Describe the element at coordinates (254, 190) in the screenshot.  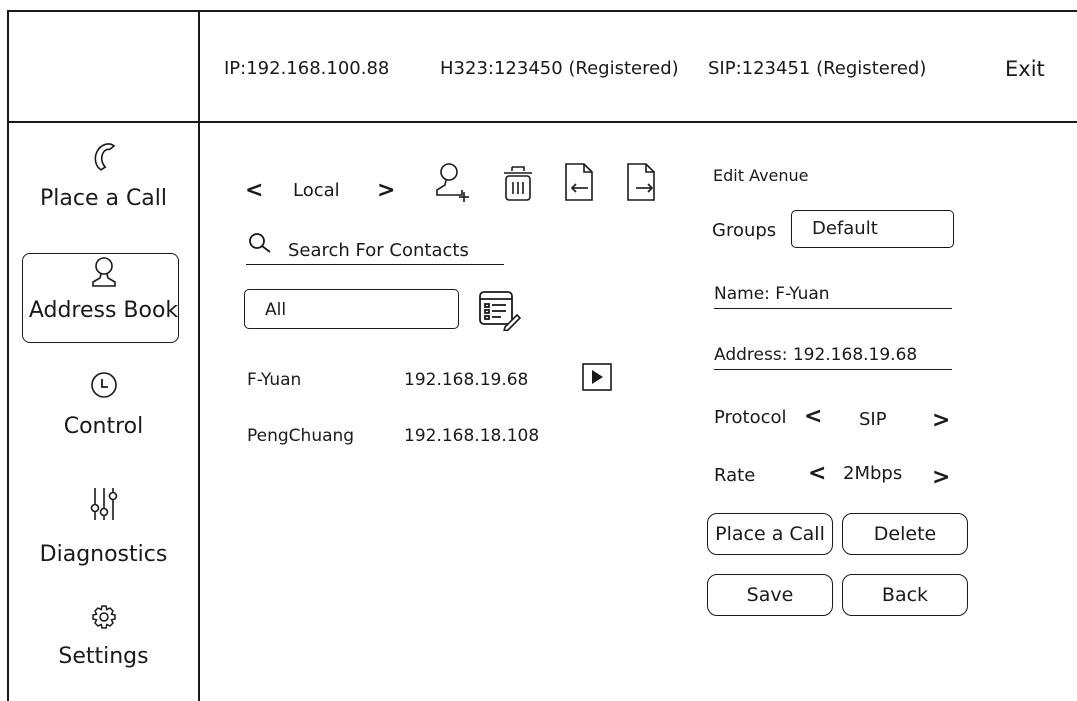
I see `source-prev-button: <` at that location.